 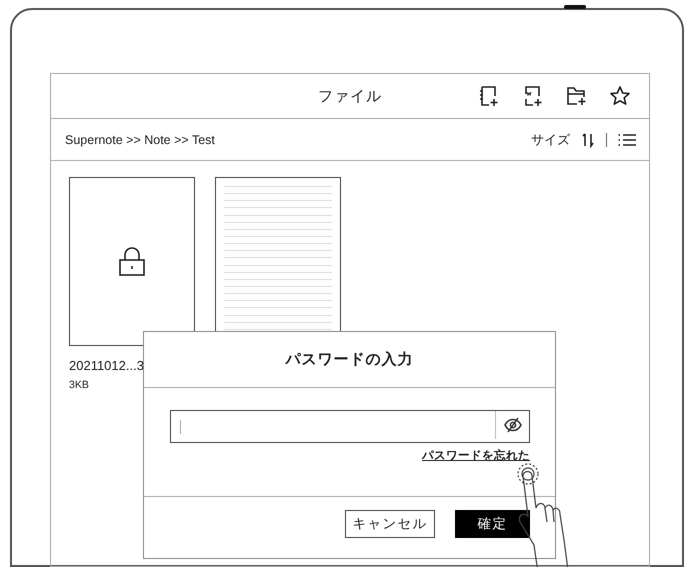 I want to click on password-field, so click(x=350, y=426).